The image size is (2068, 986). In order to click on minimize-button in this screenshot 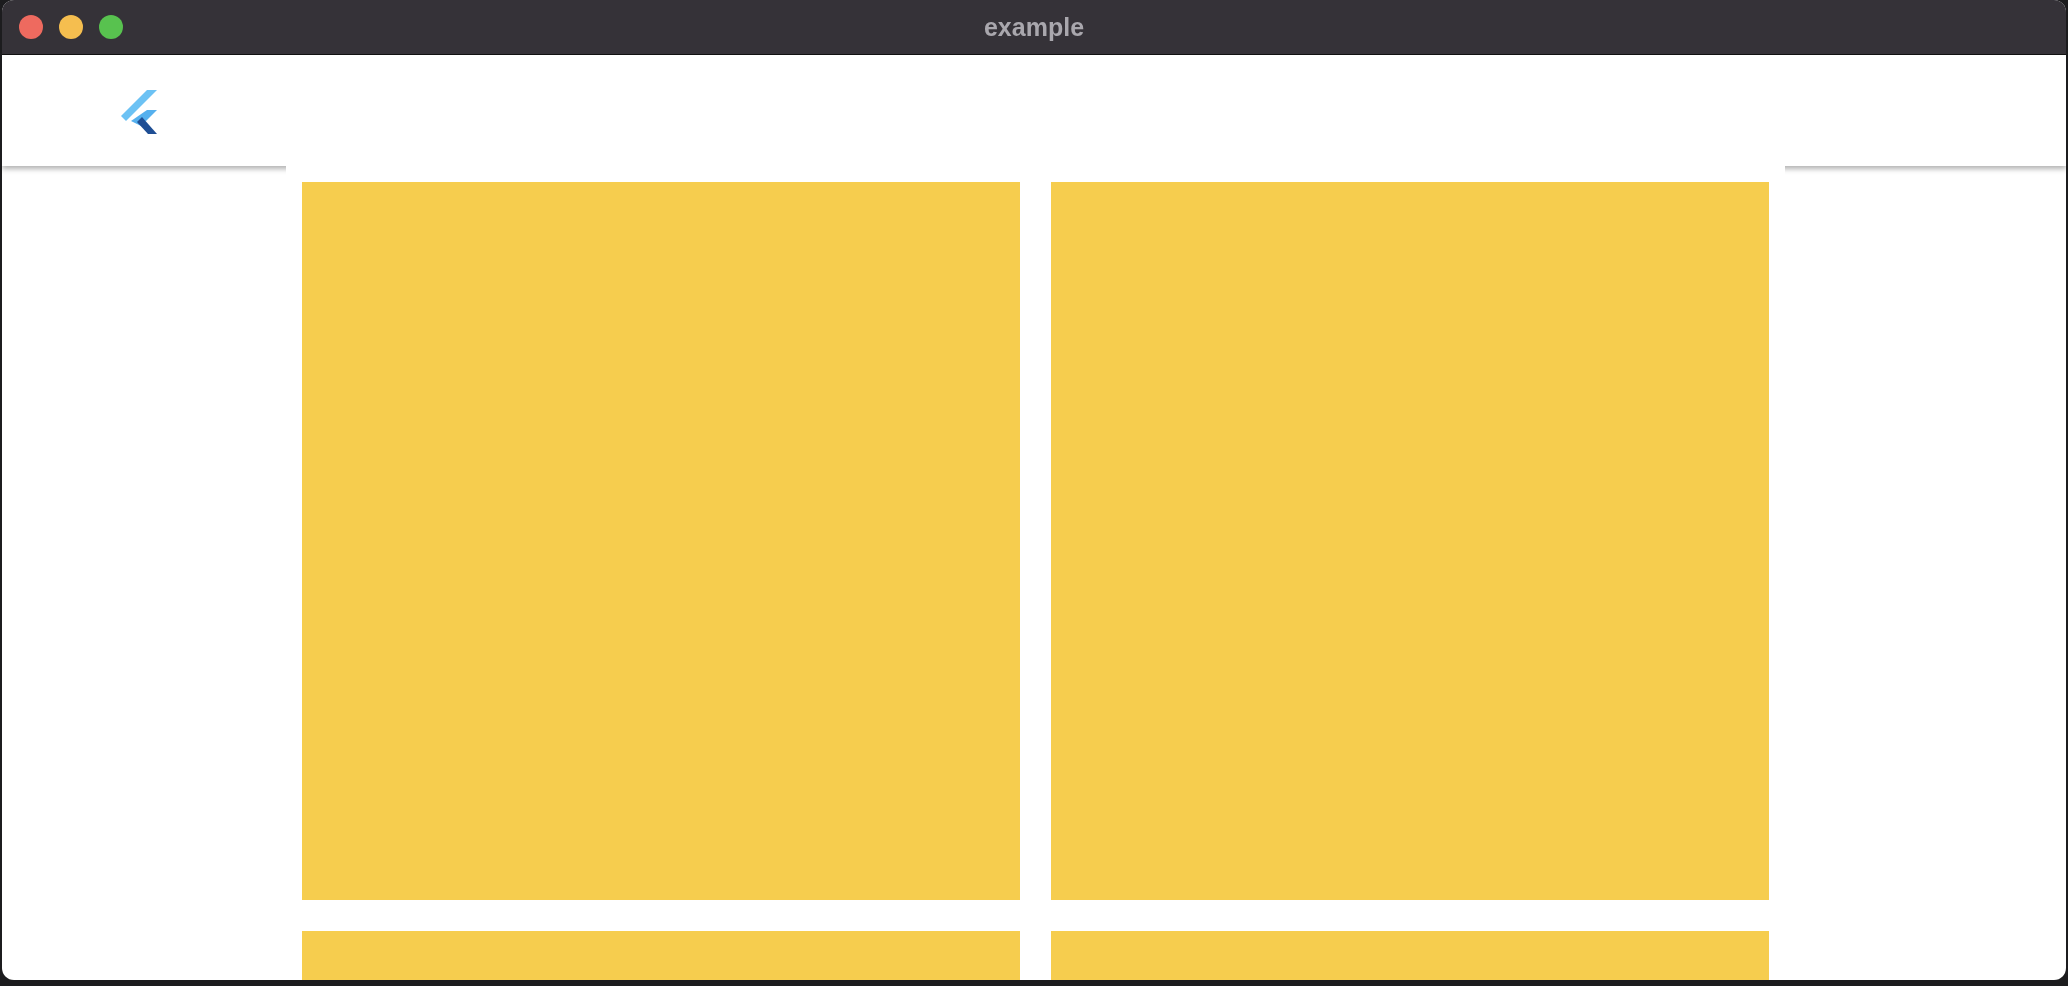, I will do `click(71, 27)`.